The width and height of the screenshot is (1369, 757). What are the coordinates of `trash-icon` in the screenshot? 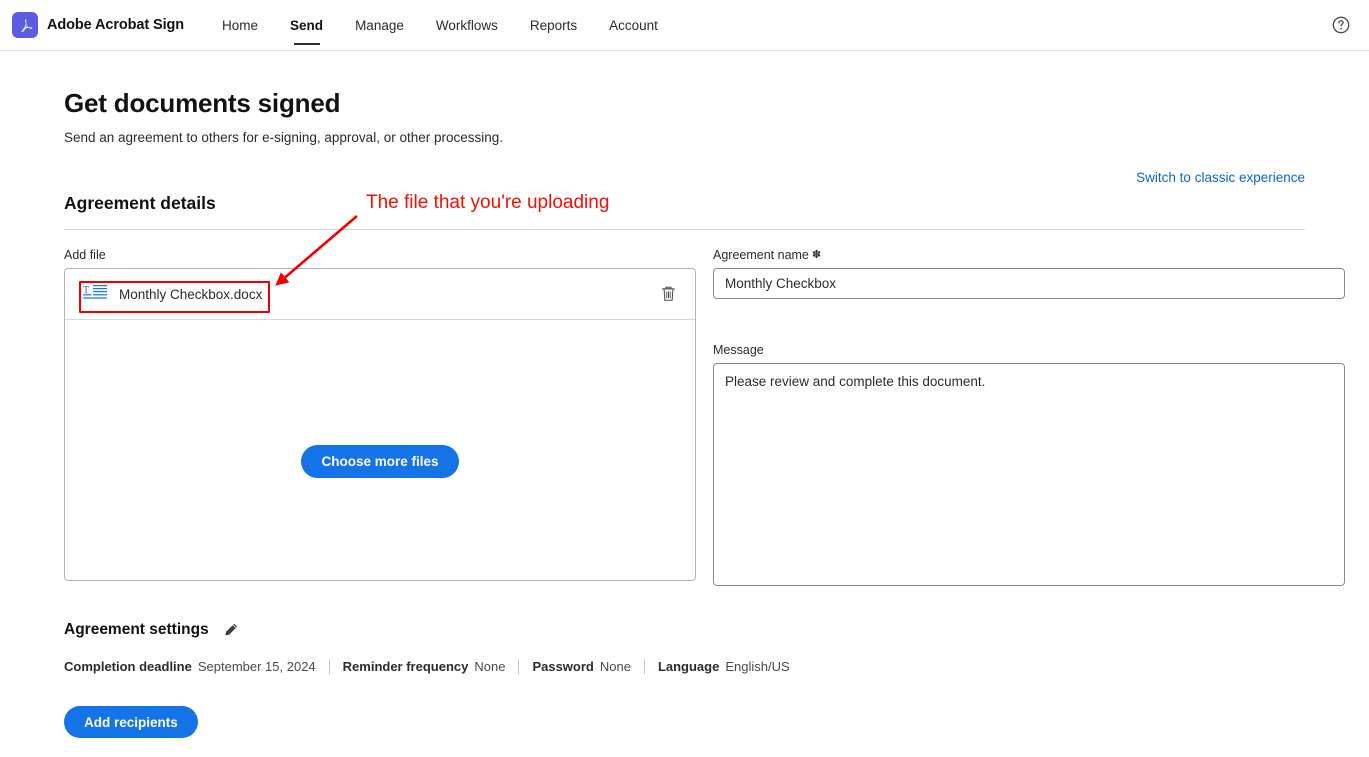 It's located at (668, 294).